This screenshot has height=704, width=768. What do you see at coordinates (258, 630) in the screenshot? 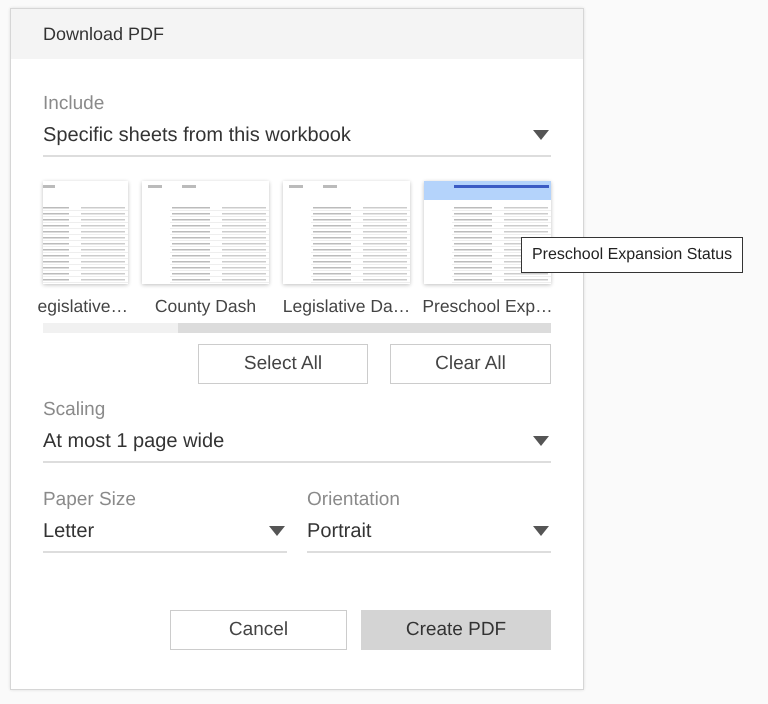
I see `cancel-button: Cancel` at bounding box center [258, 630].